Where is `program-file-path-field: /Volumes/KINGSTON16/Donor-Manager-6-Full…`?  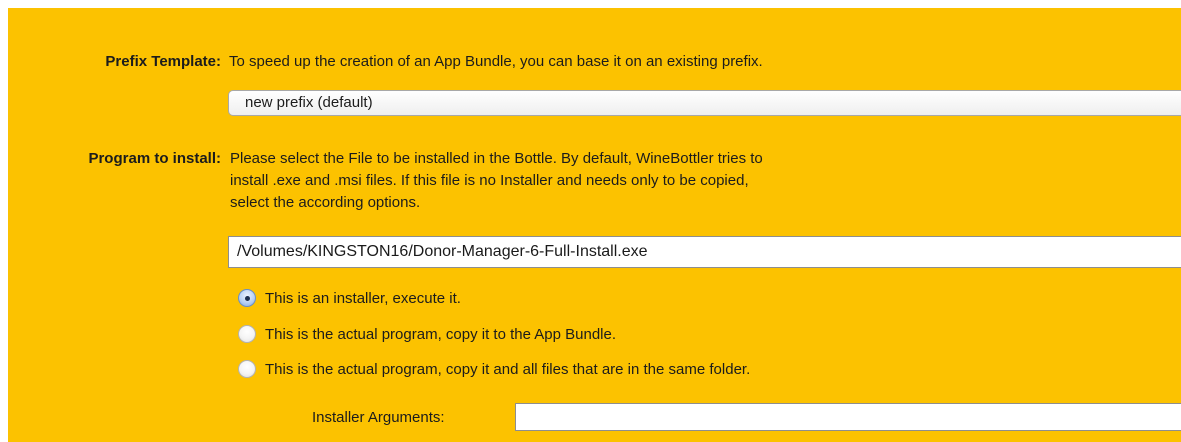 program-file-path-field: /Volumes/KINGSTON16/Donor-Manager-6-Full… is located at coordinates (704, 252).